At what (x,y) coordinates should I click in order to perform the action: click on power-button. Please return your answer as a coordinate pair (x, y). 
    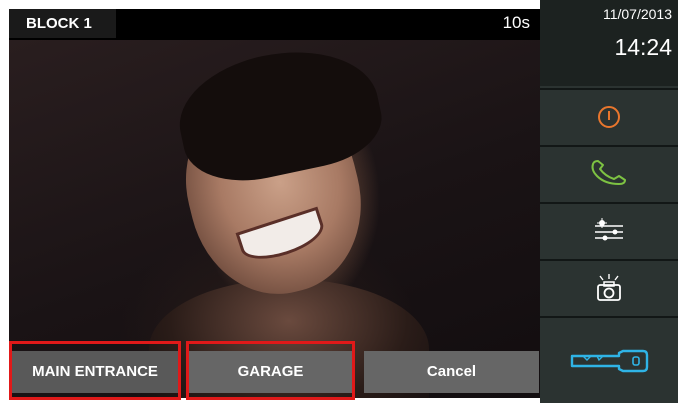
    Looking at the image, I should click on (609, 115).